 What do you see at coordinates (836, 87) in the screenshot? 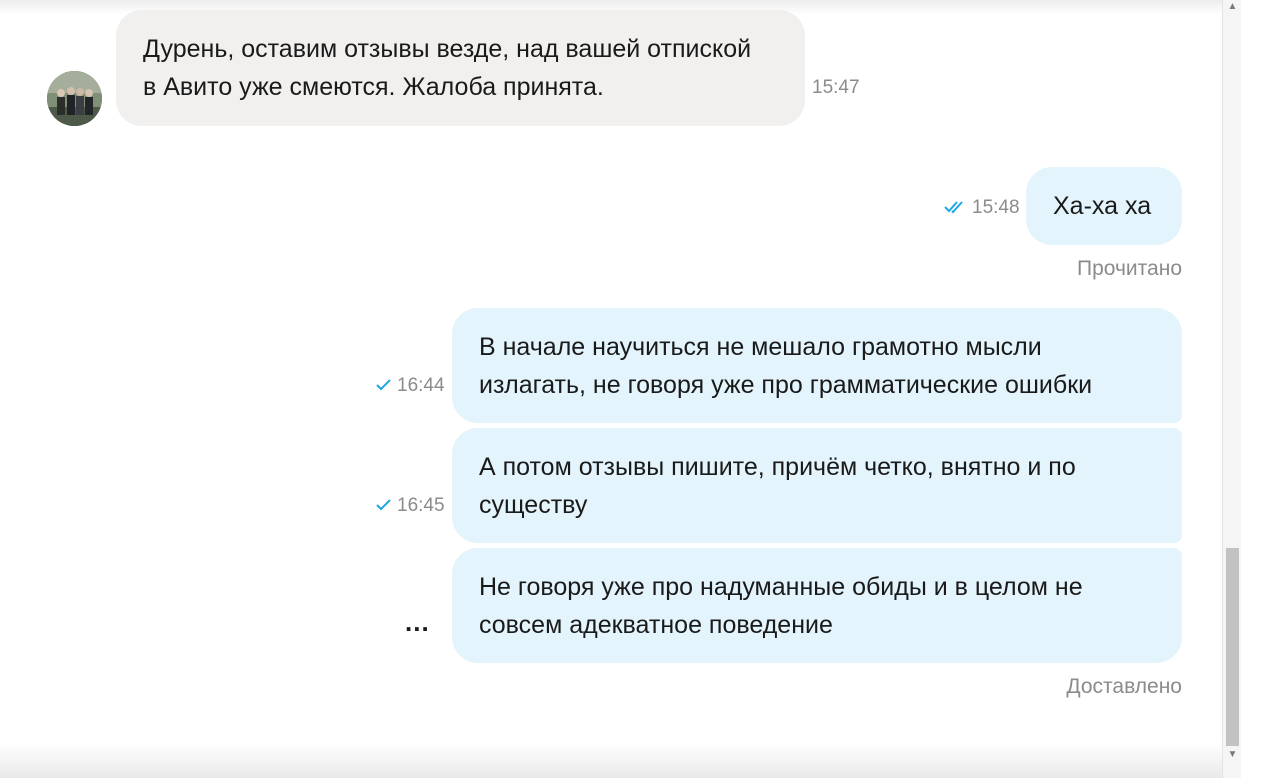
I see `message-time: 15:47` at bounding box center [836, 87].